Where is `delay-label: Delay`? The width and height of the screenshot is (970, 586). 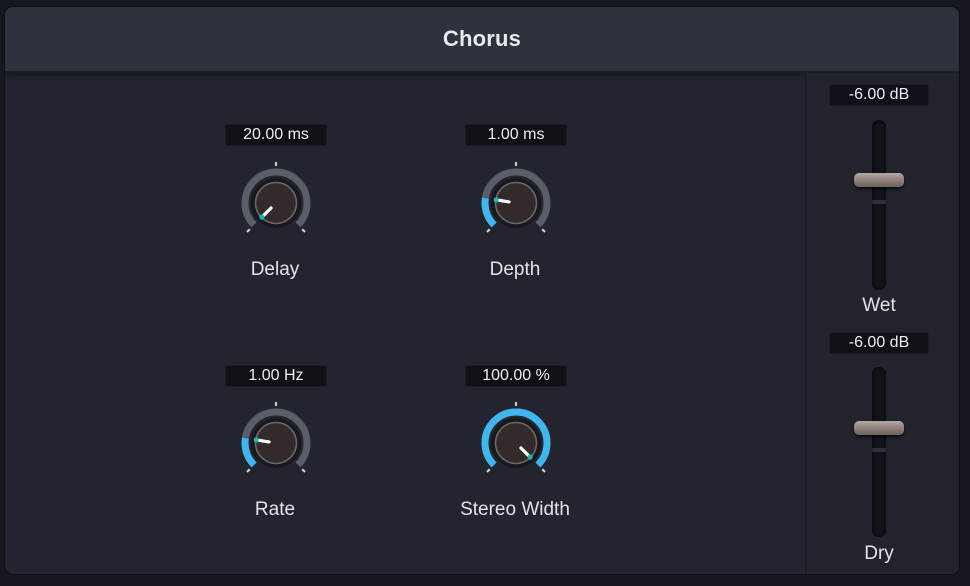 delay-label: Delay is located at coordinates (275, 269).